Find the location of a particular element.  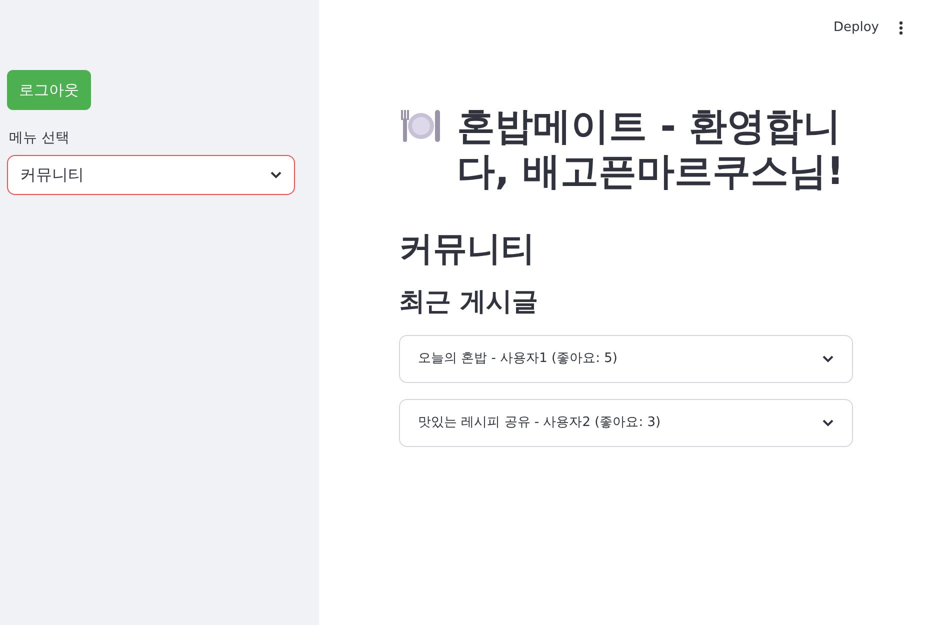

plate-icon is located at coordinates (421, 126).